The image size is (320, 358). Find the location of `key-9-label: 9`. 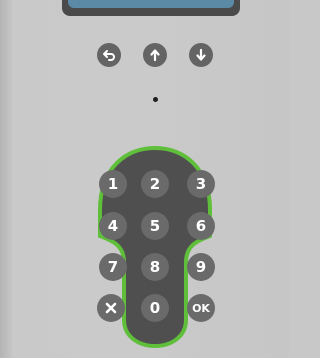

key-9-label: 9 is located at coordinates (201, 267).